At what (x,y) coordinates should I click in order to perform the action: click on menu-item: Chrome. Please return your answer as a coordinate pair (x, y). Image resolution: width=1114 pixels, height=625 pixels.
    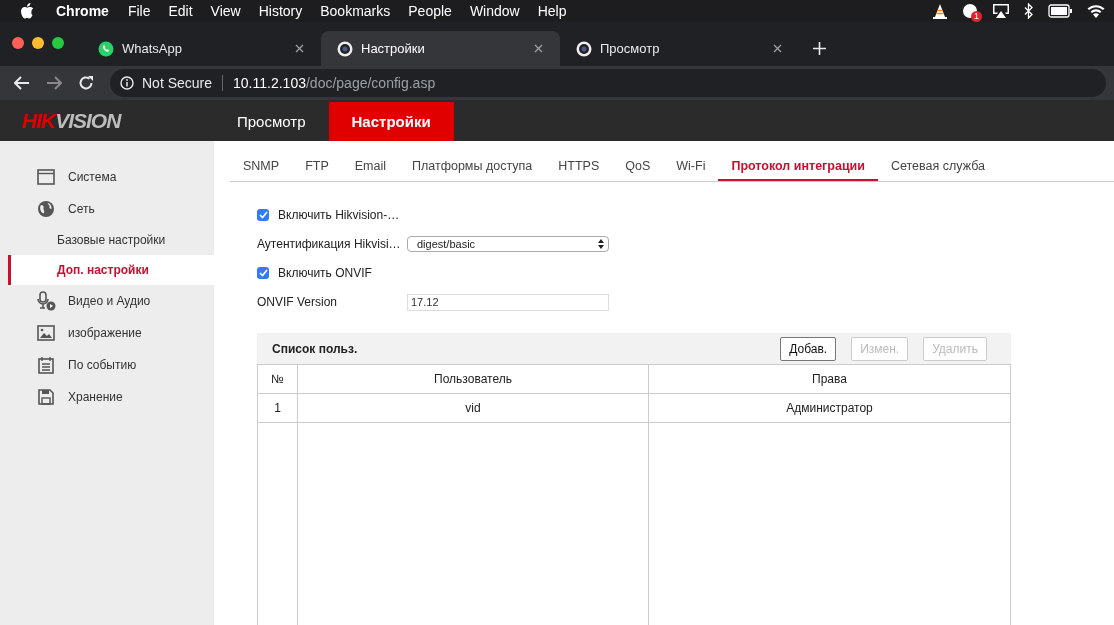
    Looking at the image, I should click on (76, 11).